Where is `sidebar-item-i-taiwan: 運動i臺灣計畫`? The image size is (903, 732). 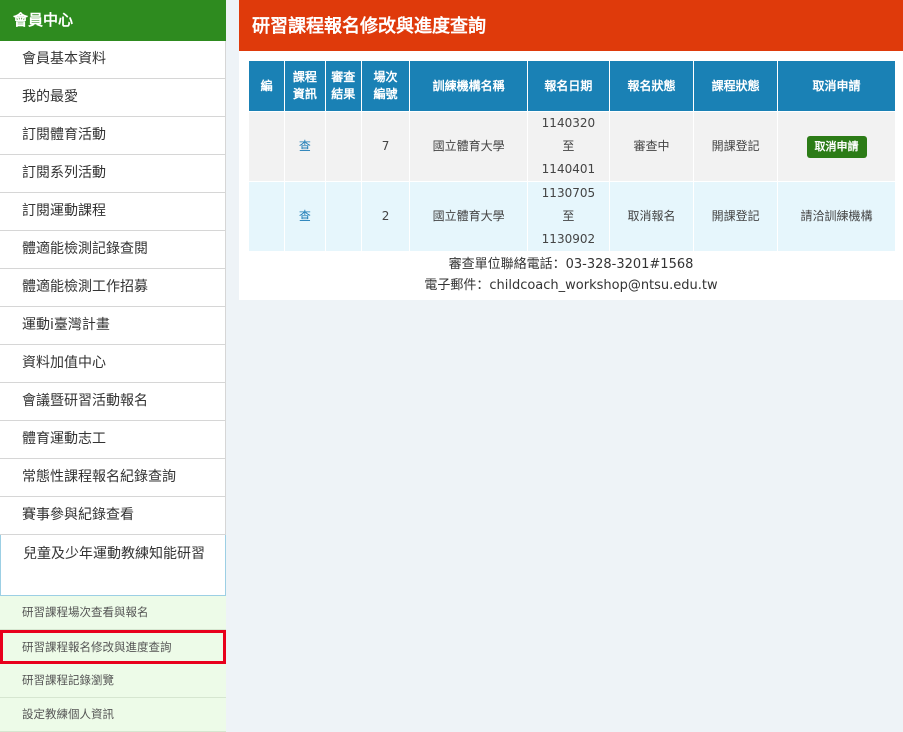 sidebar-item-i-taiwan: 運動i臺灣計畫 is located at coordinates (113, 326).